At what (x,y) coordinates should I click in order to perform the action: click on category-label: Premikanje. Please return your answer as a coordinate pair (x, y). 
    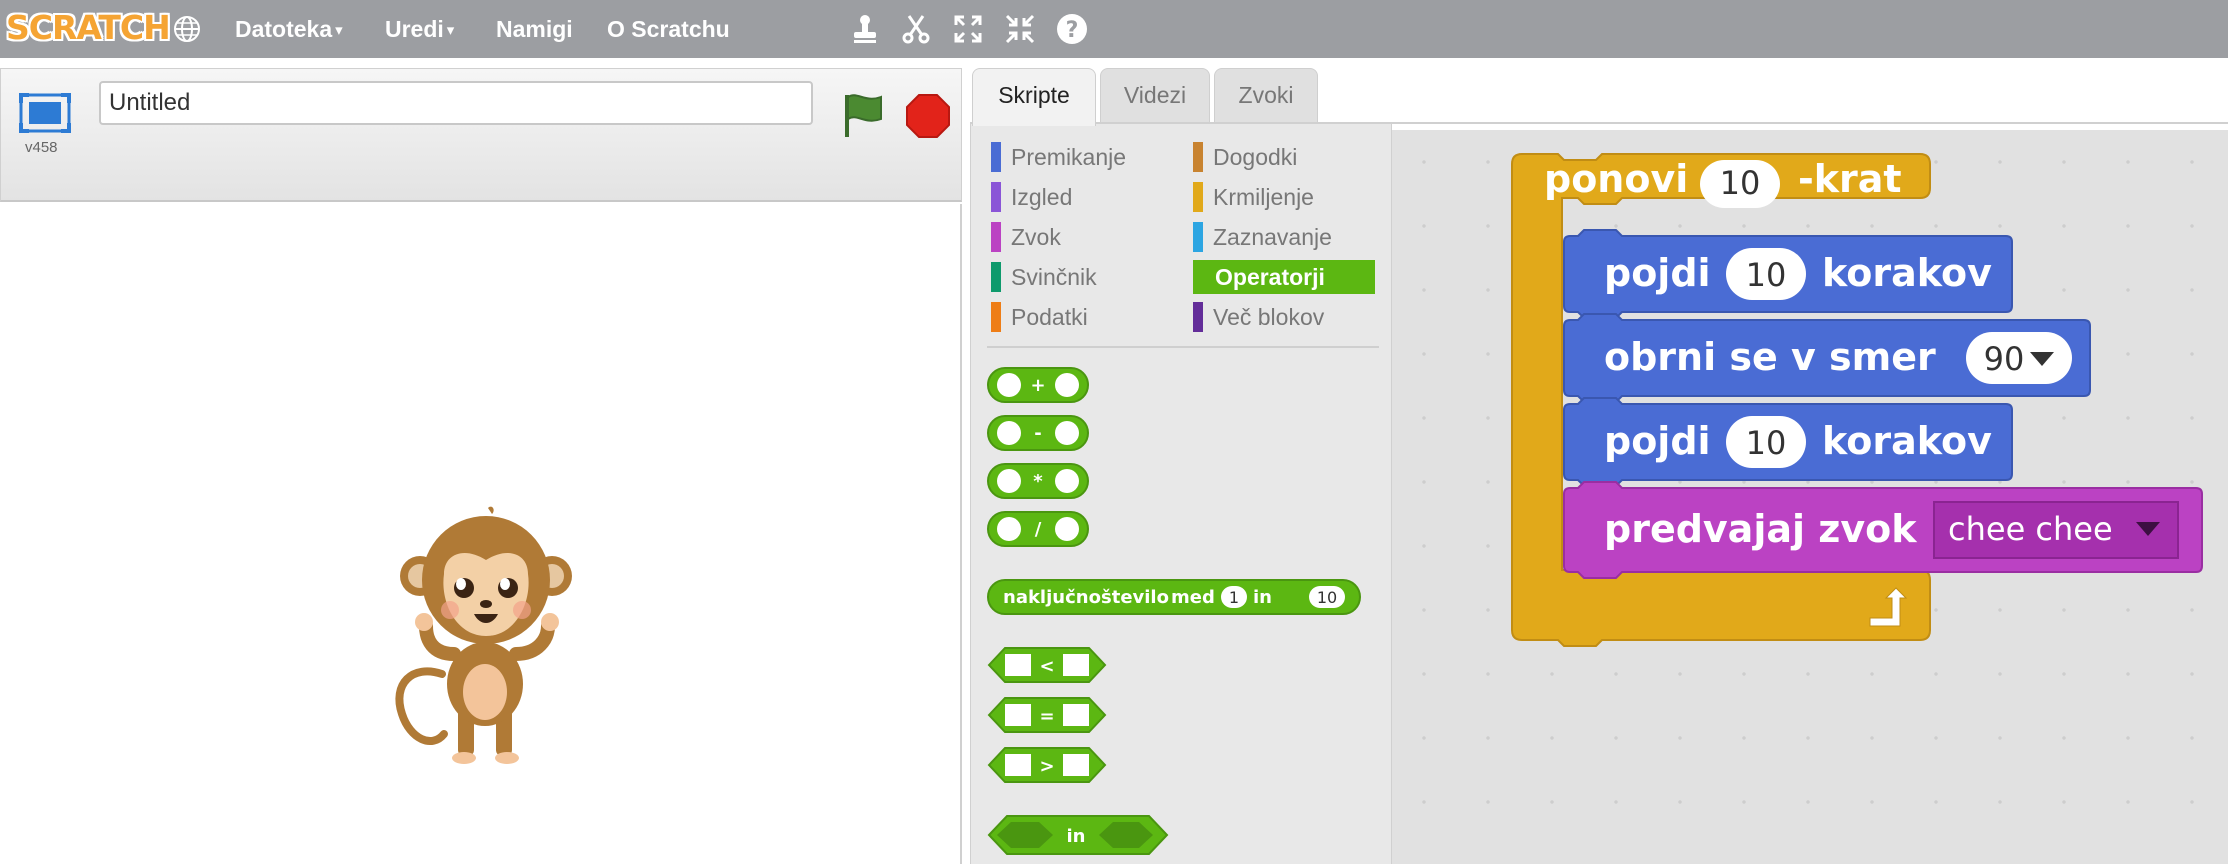
    Looking at the image, I should click on (1069, 157).